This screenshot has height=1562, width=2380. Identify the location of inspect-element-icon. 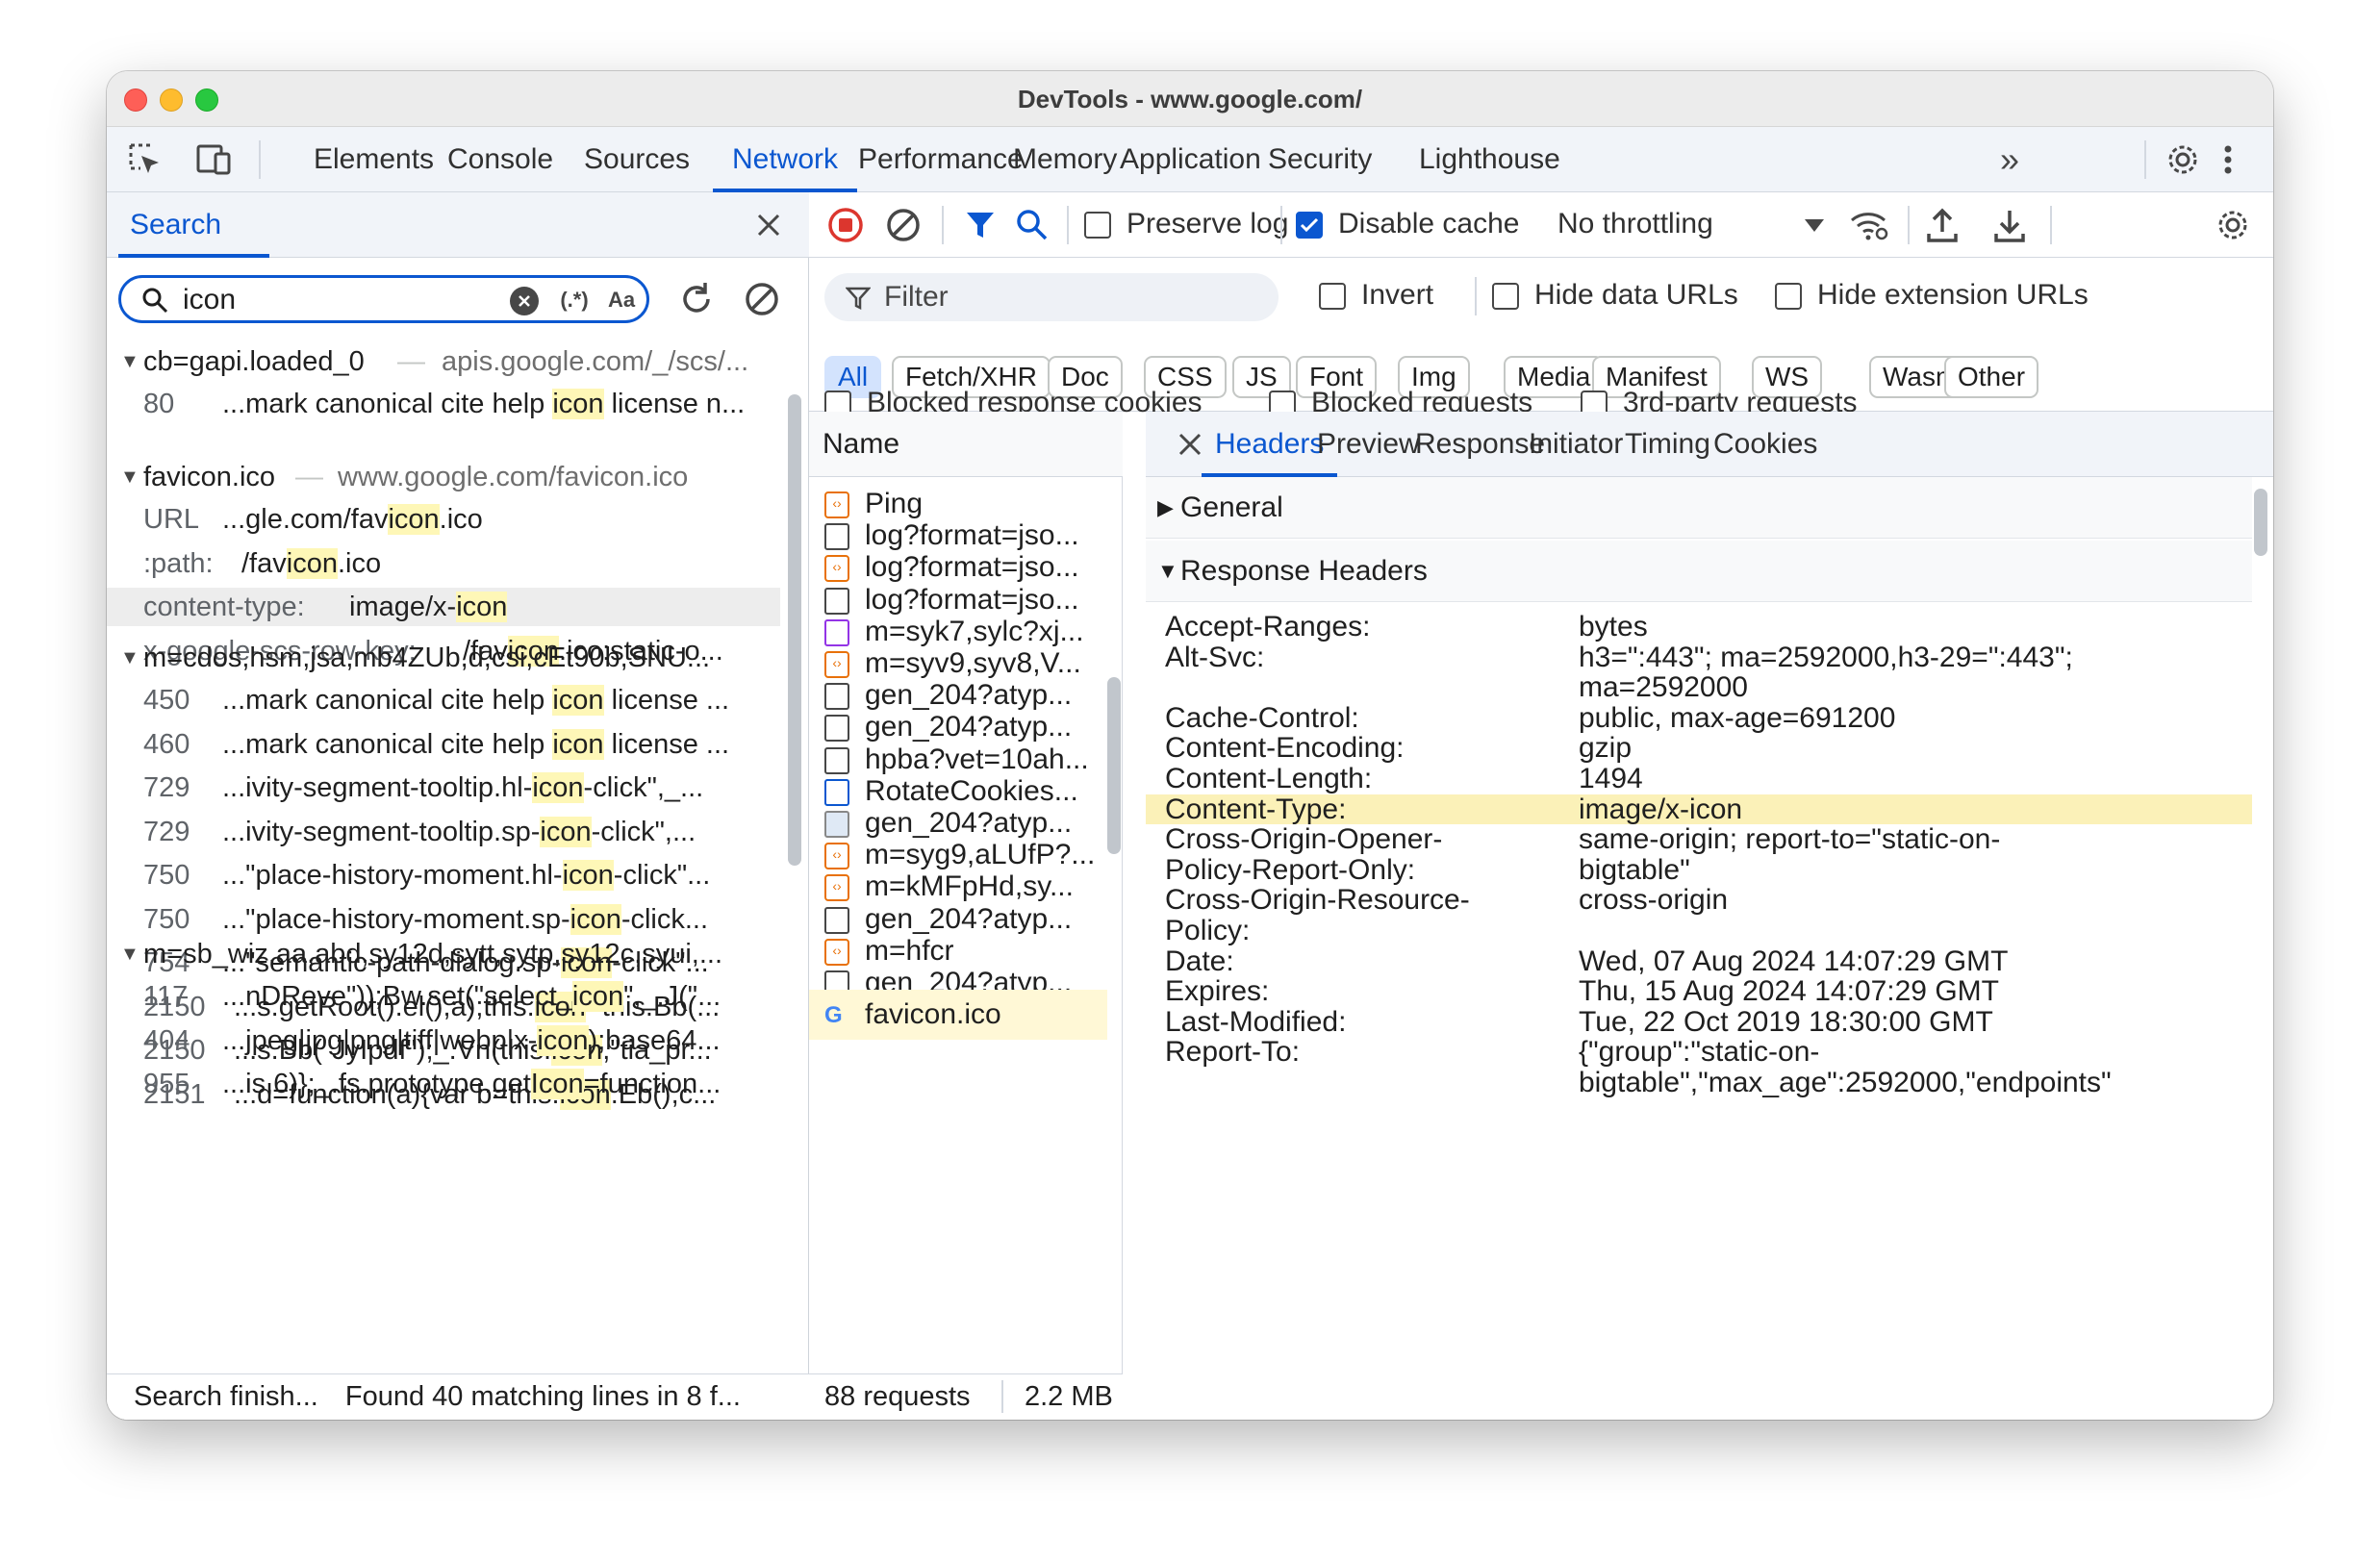
(145, 160).